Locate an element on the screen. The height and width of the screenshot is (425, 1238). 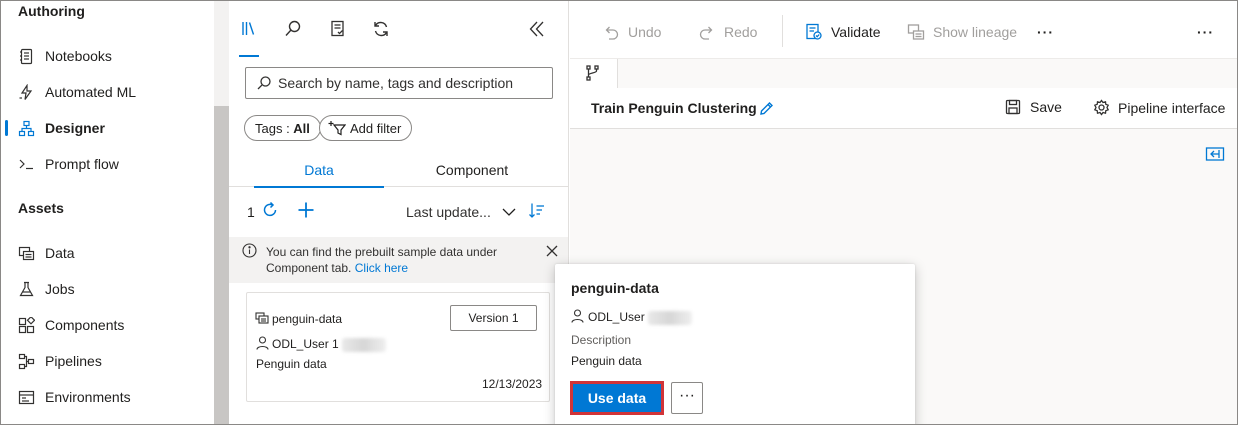
user-icon is located at coordinates (577, 316).